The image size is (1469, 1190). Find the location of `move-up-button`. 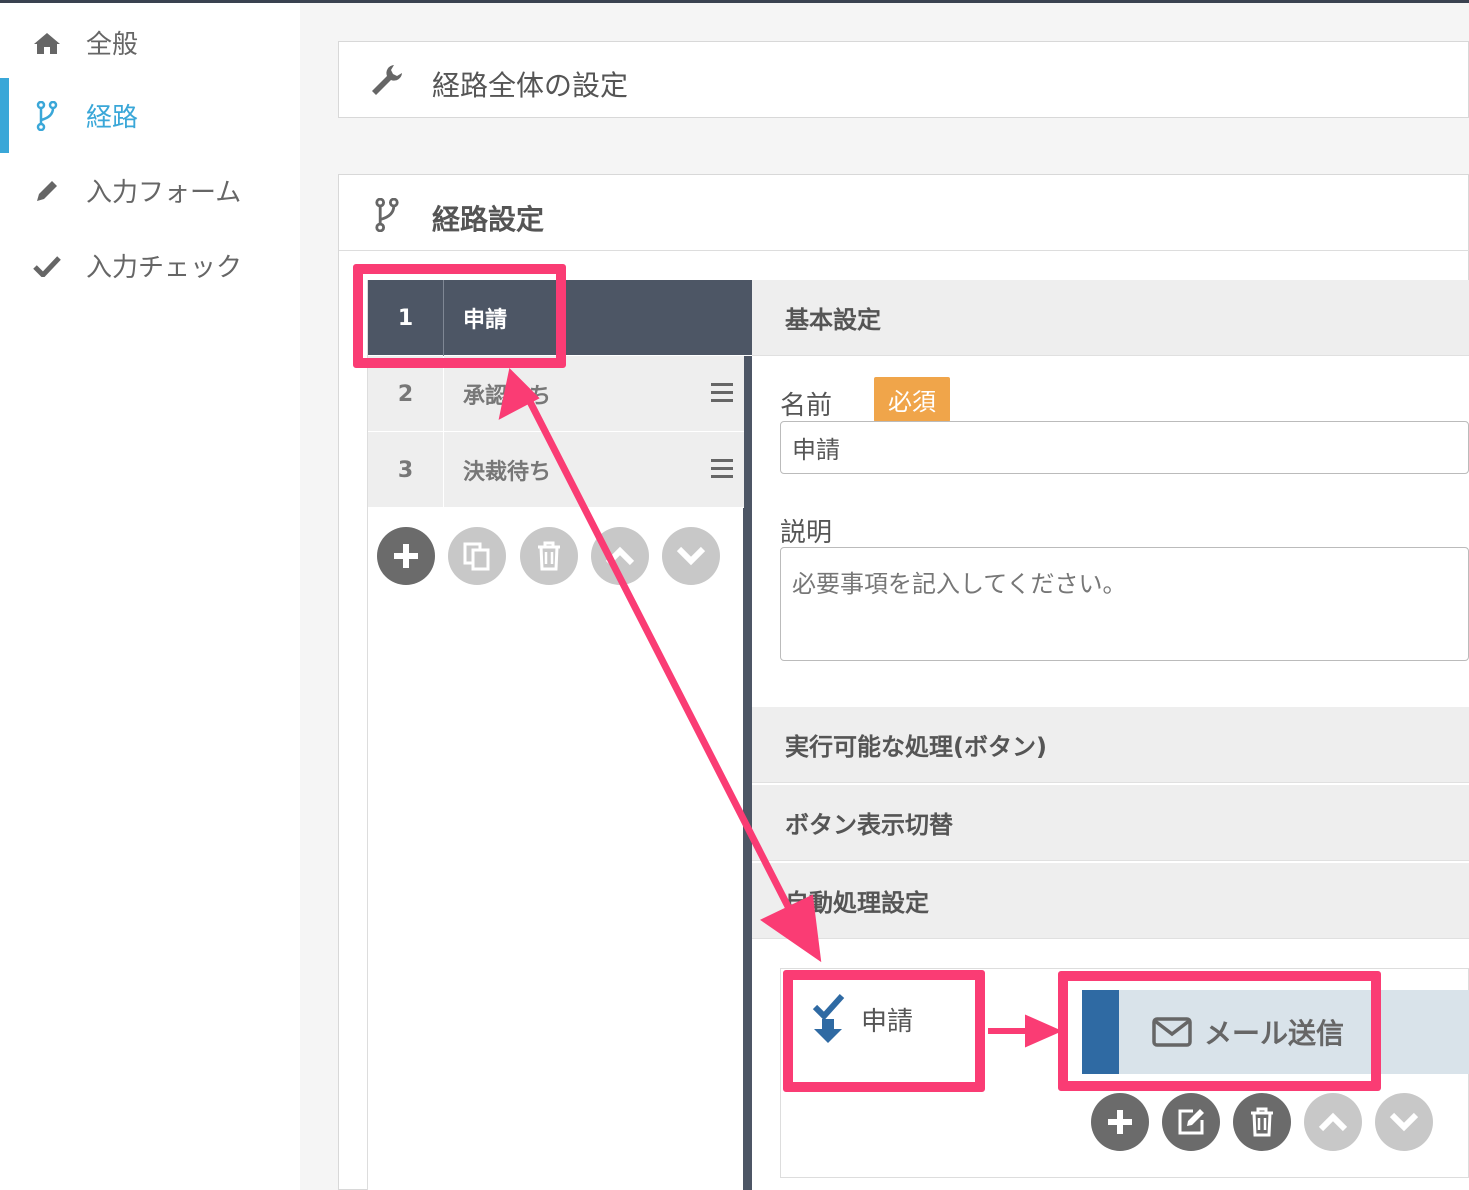

move-up-button is located at coordinates (620, 556).